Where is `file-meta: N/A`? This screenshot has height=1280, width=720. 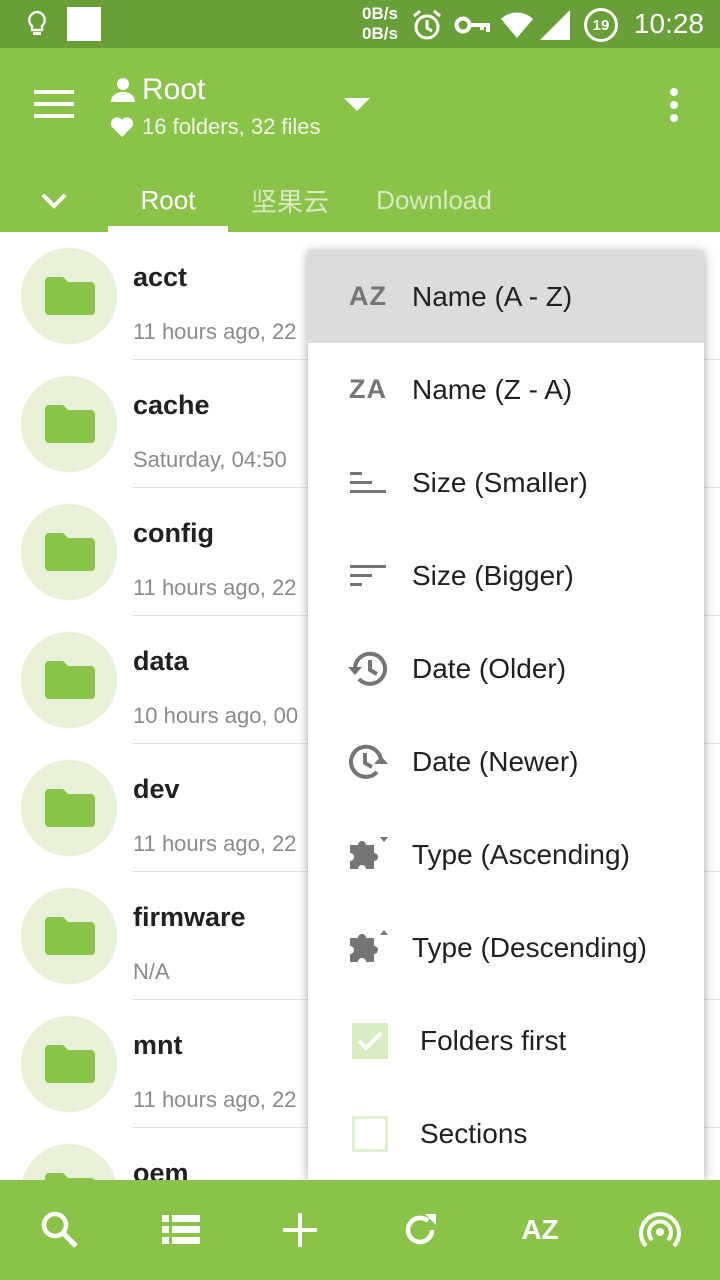 file-meta: N/A is located at coordinates (151, 971).